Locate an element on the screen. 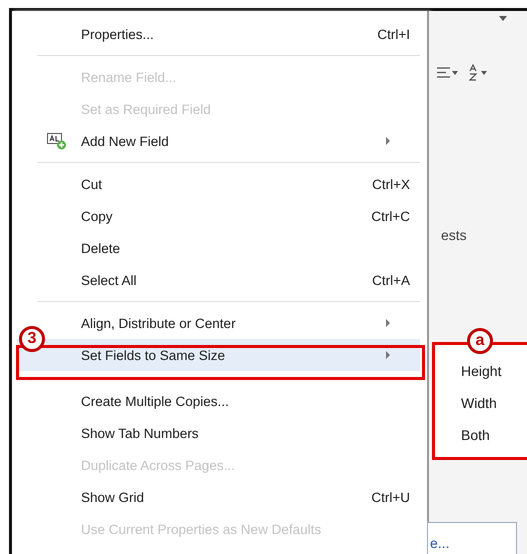  menu-item: Properties... Ctrl+I is located at coordinates (233, 34).